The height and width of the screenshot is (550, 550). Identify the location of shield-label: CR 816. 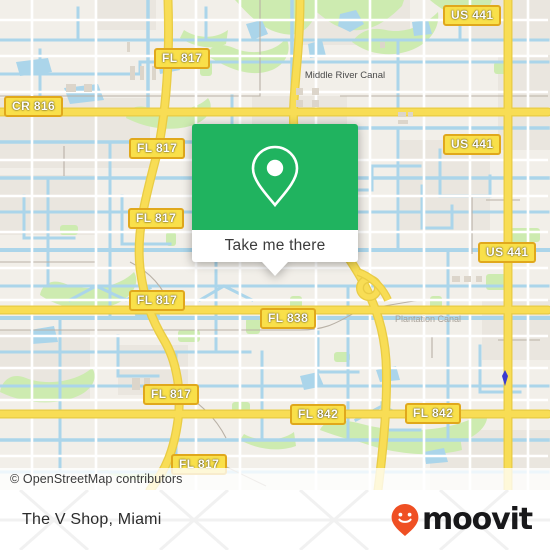
(34, 106).